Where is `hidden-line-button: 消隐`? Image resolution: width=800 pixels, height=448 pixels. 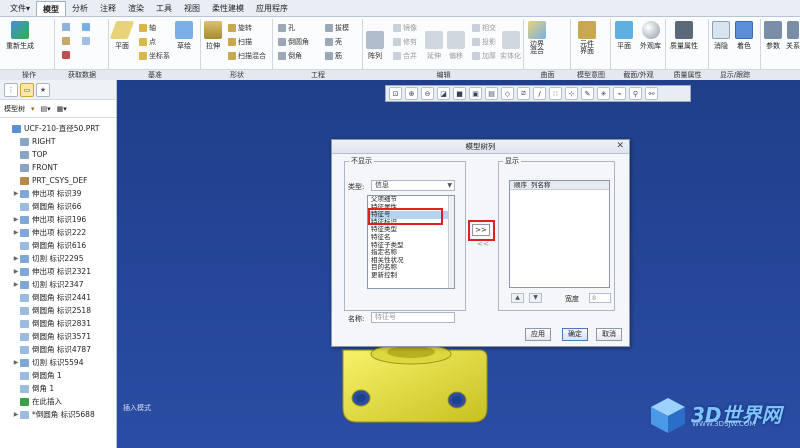
hidden-line-button: 消隐 is located at coordinates (721, 36).